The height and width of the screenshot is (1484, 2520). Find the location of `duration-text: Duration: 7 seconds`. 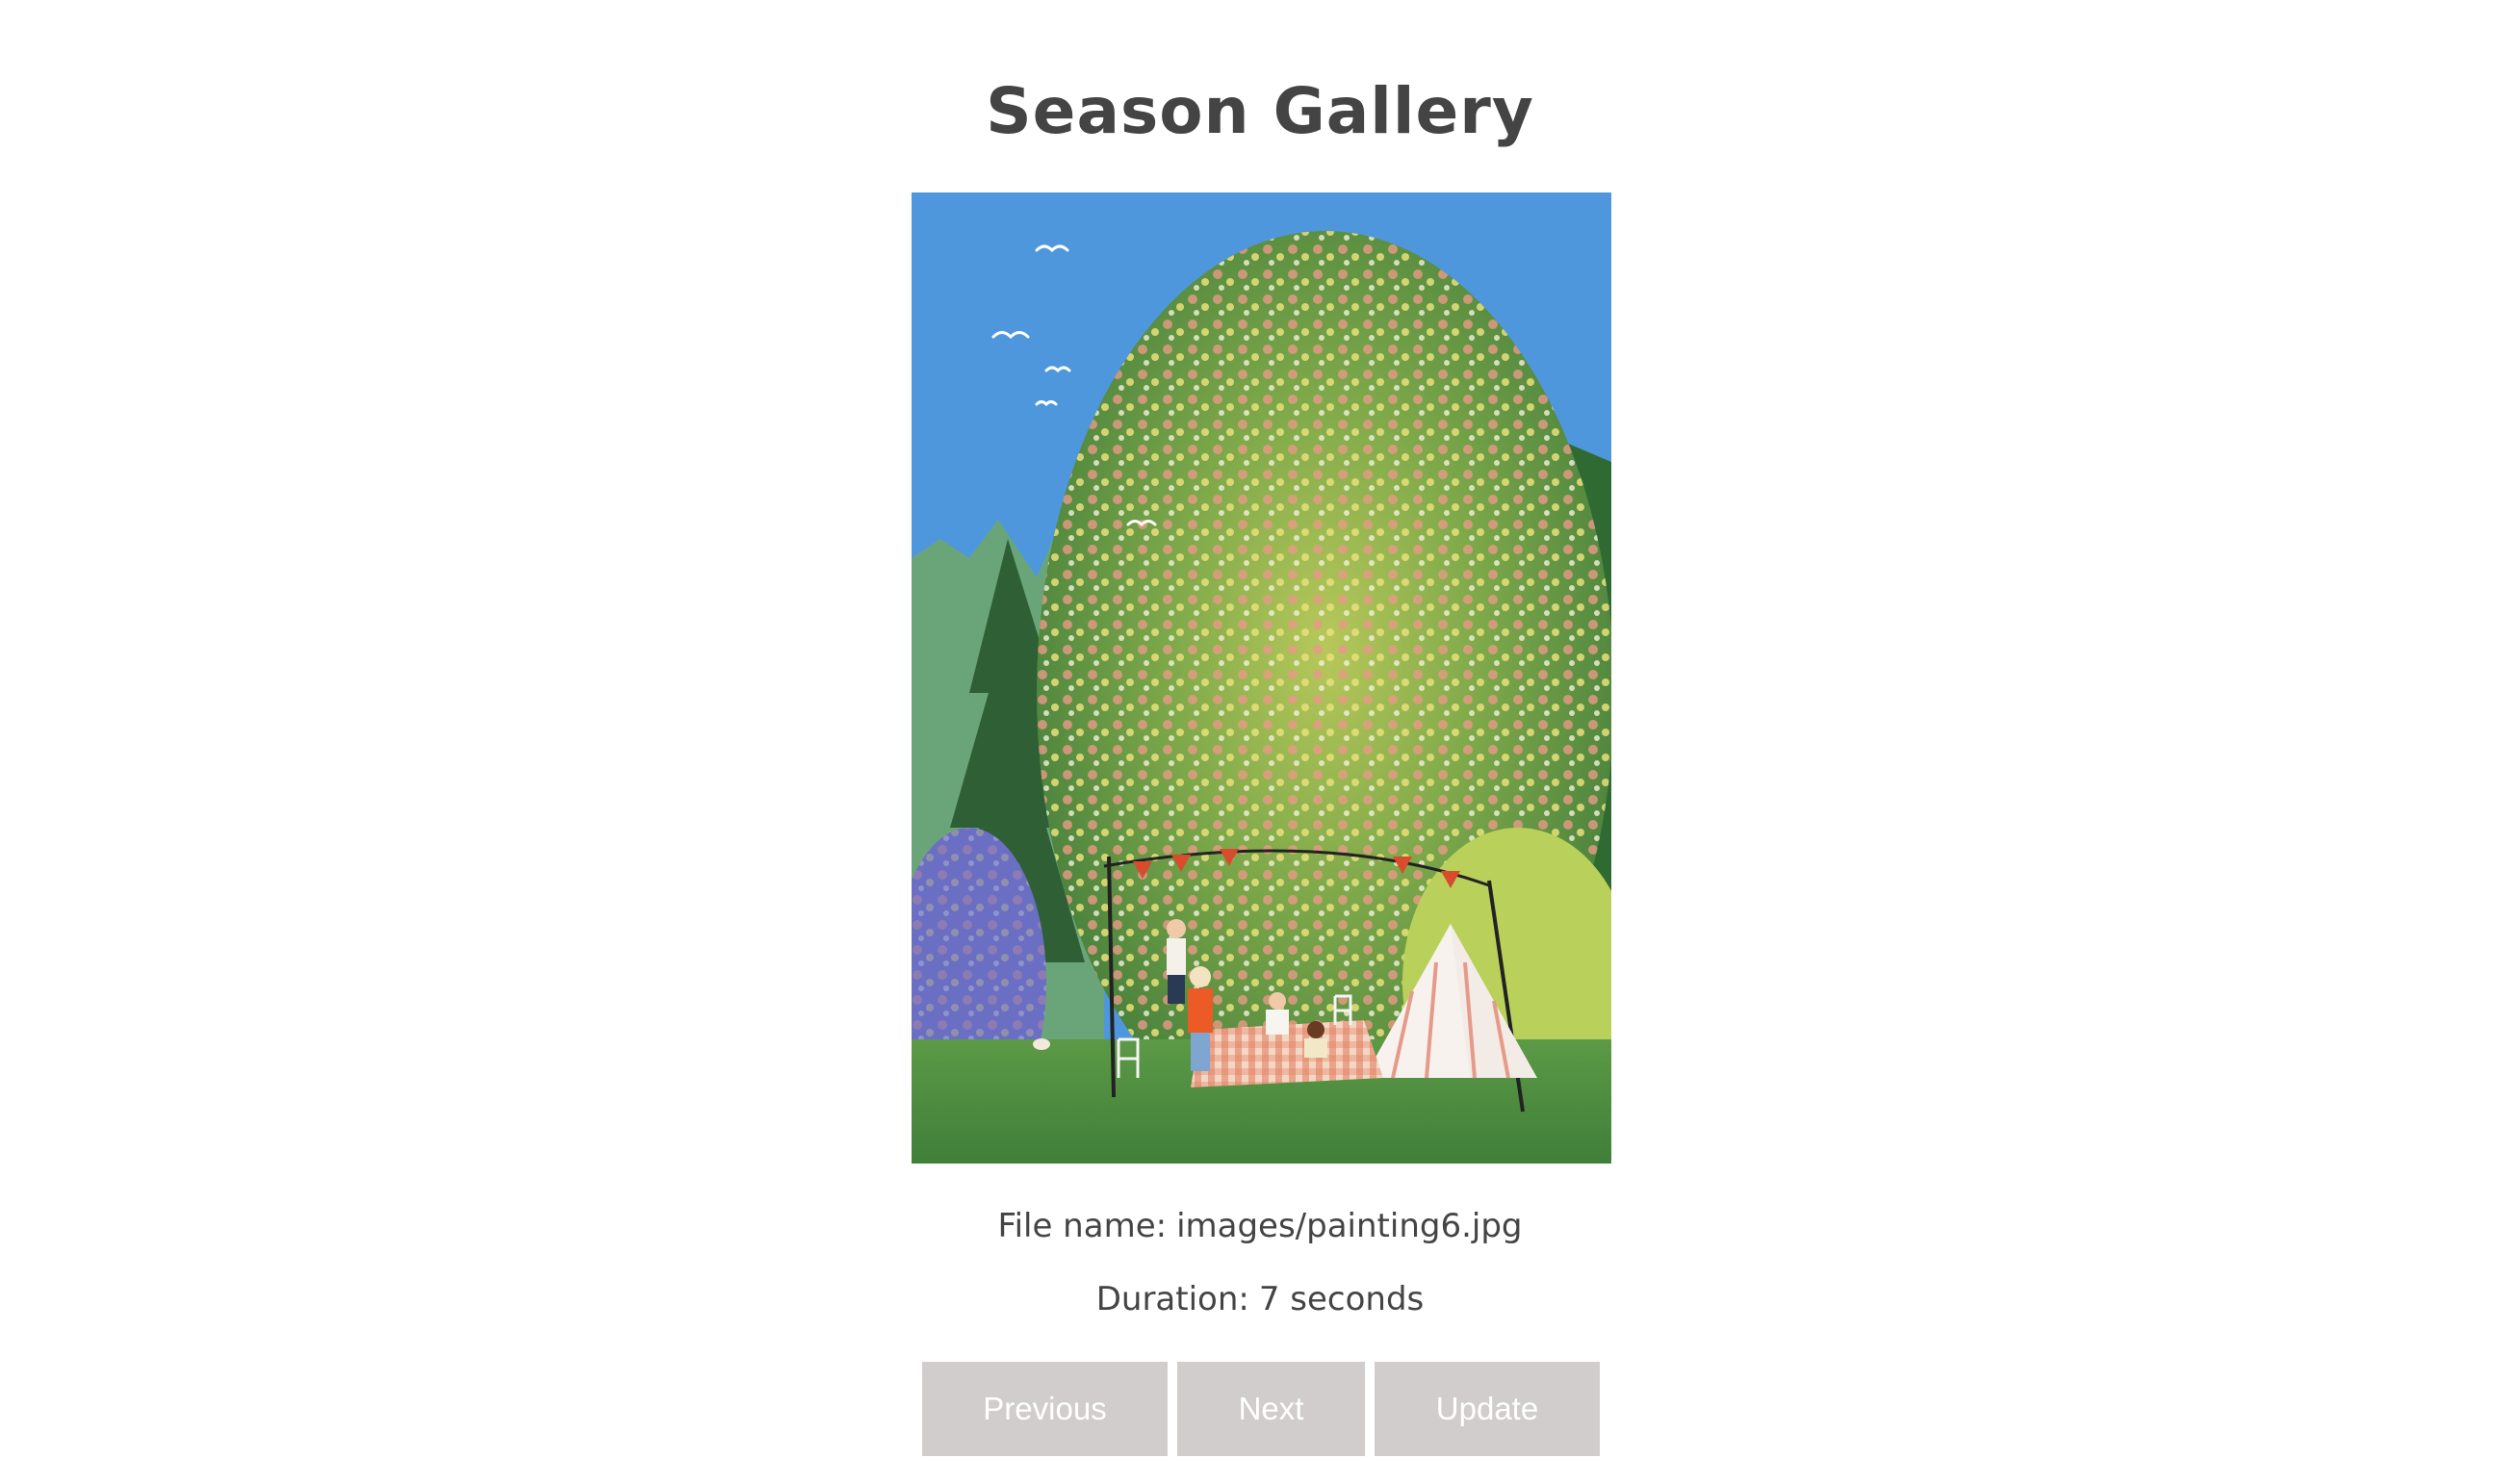

duration-text: Duration: 7 seconds is located at coordinates (1260, 1299).